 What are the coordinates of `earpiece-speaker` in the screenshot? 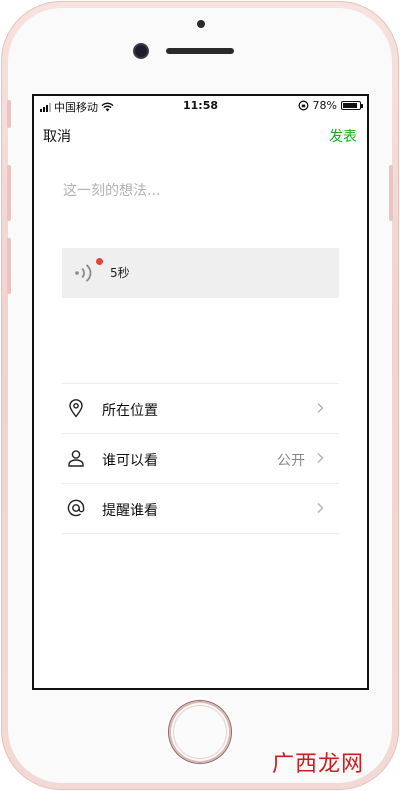 It's located at (200, 51).